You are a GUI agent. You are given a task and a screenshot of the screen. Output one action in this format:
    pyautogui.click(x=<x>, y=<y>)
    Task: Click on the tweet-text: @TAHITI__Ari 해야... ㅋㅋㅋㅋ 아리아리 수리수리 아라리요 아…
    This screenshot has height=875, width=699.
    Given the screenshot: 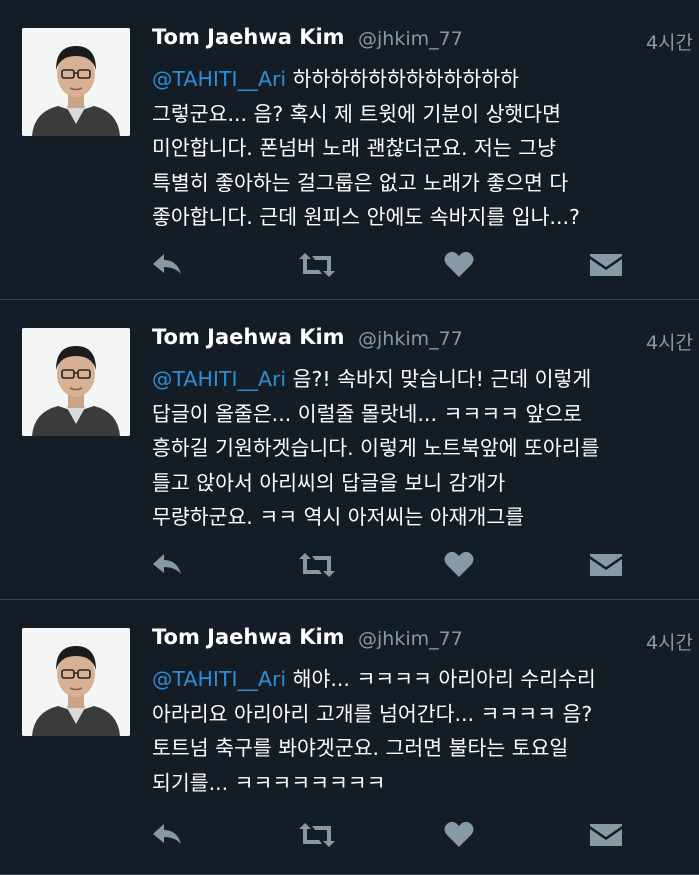 What is the action you would take?
    pyautogui.click(x=422, y=731)
    